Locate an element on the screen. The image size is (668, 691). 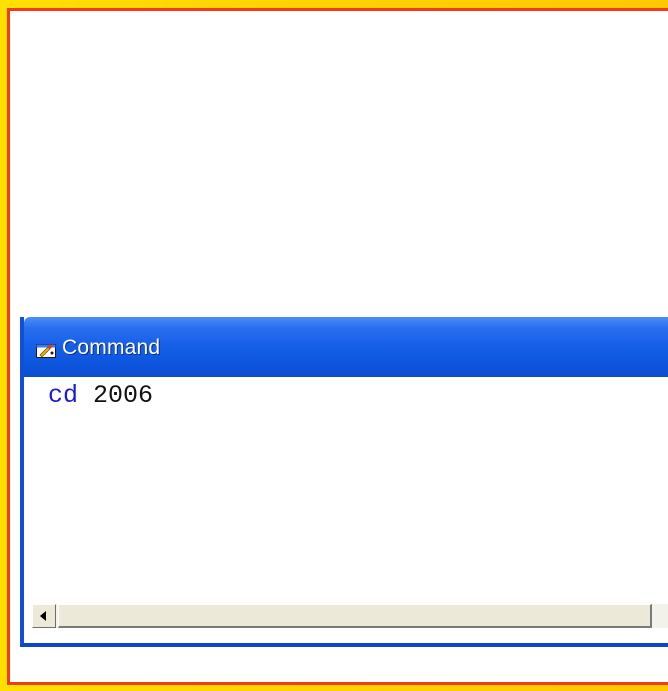
command-keyword: cd is located at coordinates (63, 395).